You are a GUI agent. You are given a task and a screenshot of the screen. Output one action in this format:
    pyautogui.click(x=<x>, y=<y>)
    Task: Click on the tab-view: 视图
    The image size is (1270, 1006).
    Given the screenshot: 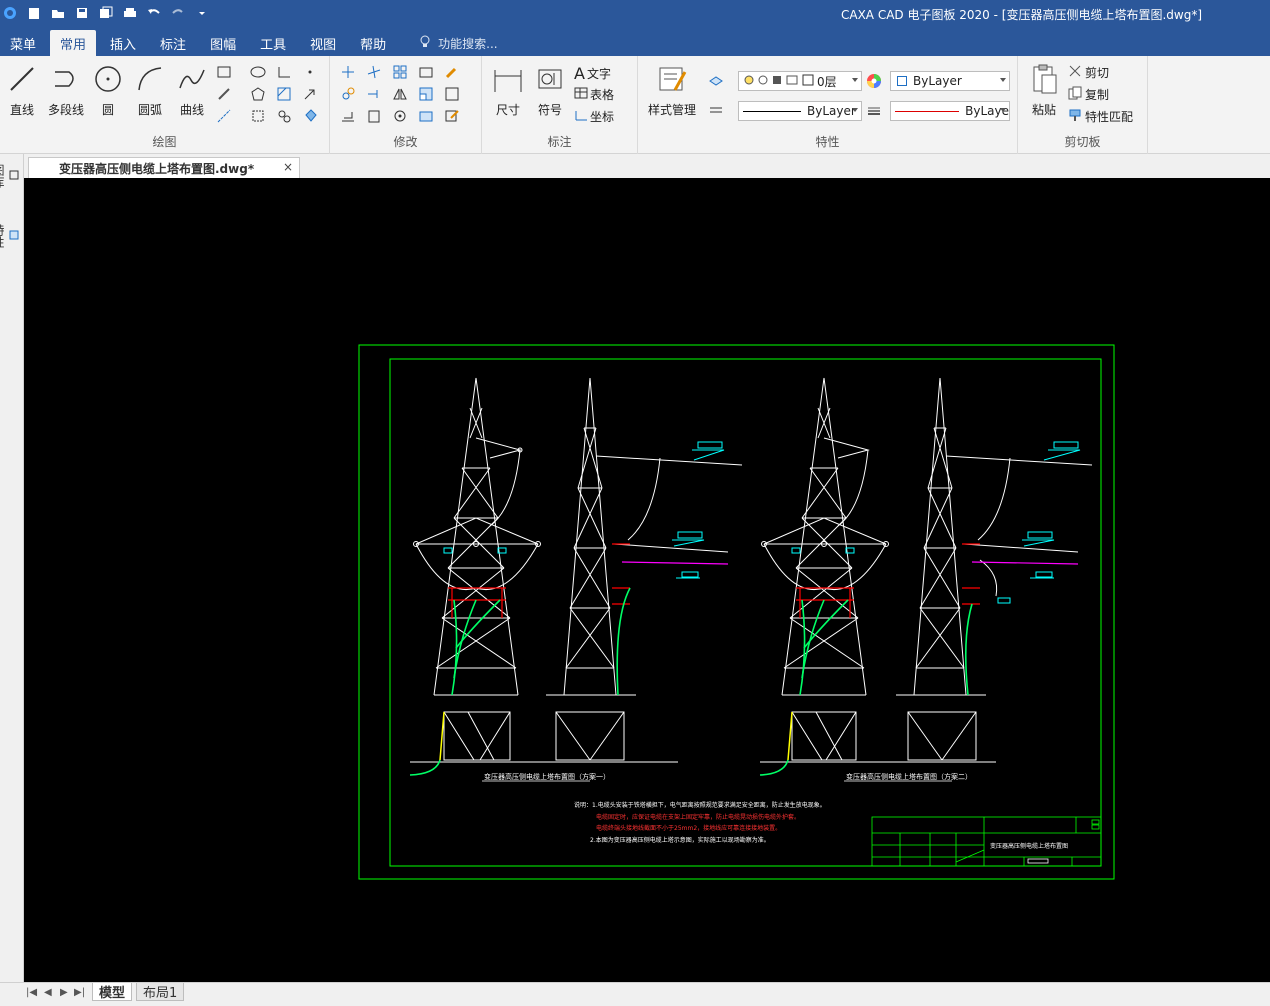 What is the action you would take?
    pyautogui.click(x=323, y=43)
    